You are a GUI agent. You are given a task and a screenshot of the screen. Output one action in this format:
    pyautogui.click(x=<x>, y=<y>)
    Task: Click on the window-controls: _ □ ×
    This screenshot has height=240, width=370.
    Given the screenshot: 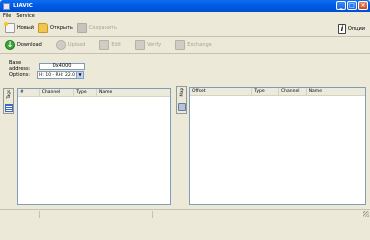 What is the action you would take?
    pyautogui.click(x=352, y=5)
    